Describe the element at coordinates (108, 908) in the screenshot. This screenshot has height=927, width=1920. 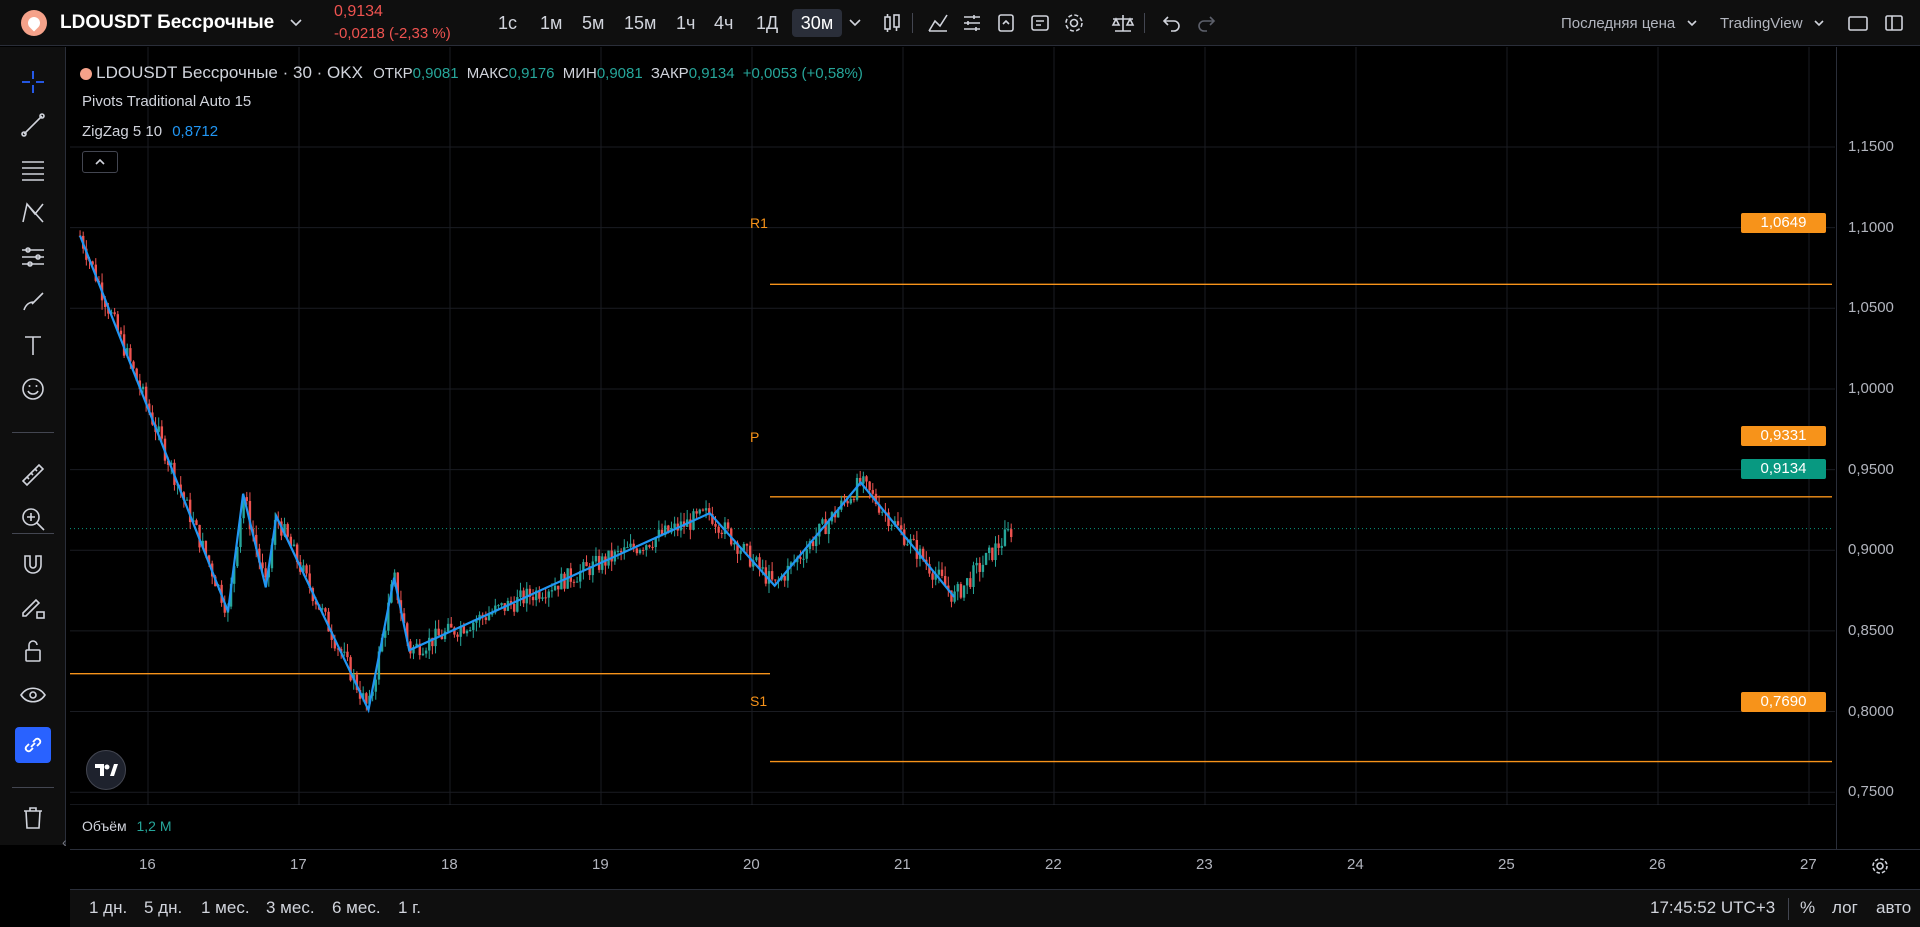
I see `range-1d: 1 дн.` at that location.